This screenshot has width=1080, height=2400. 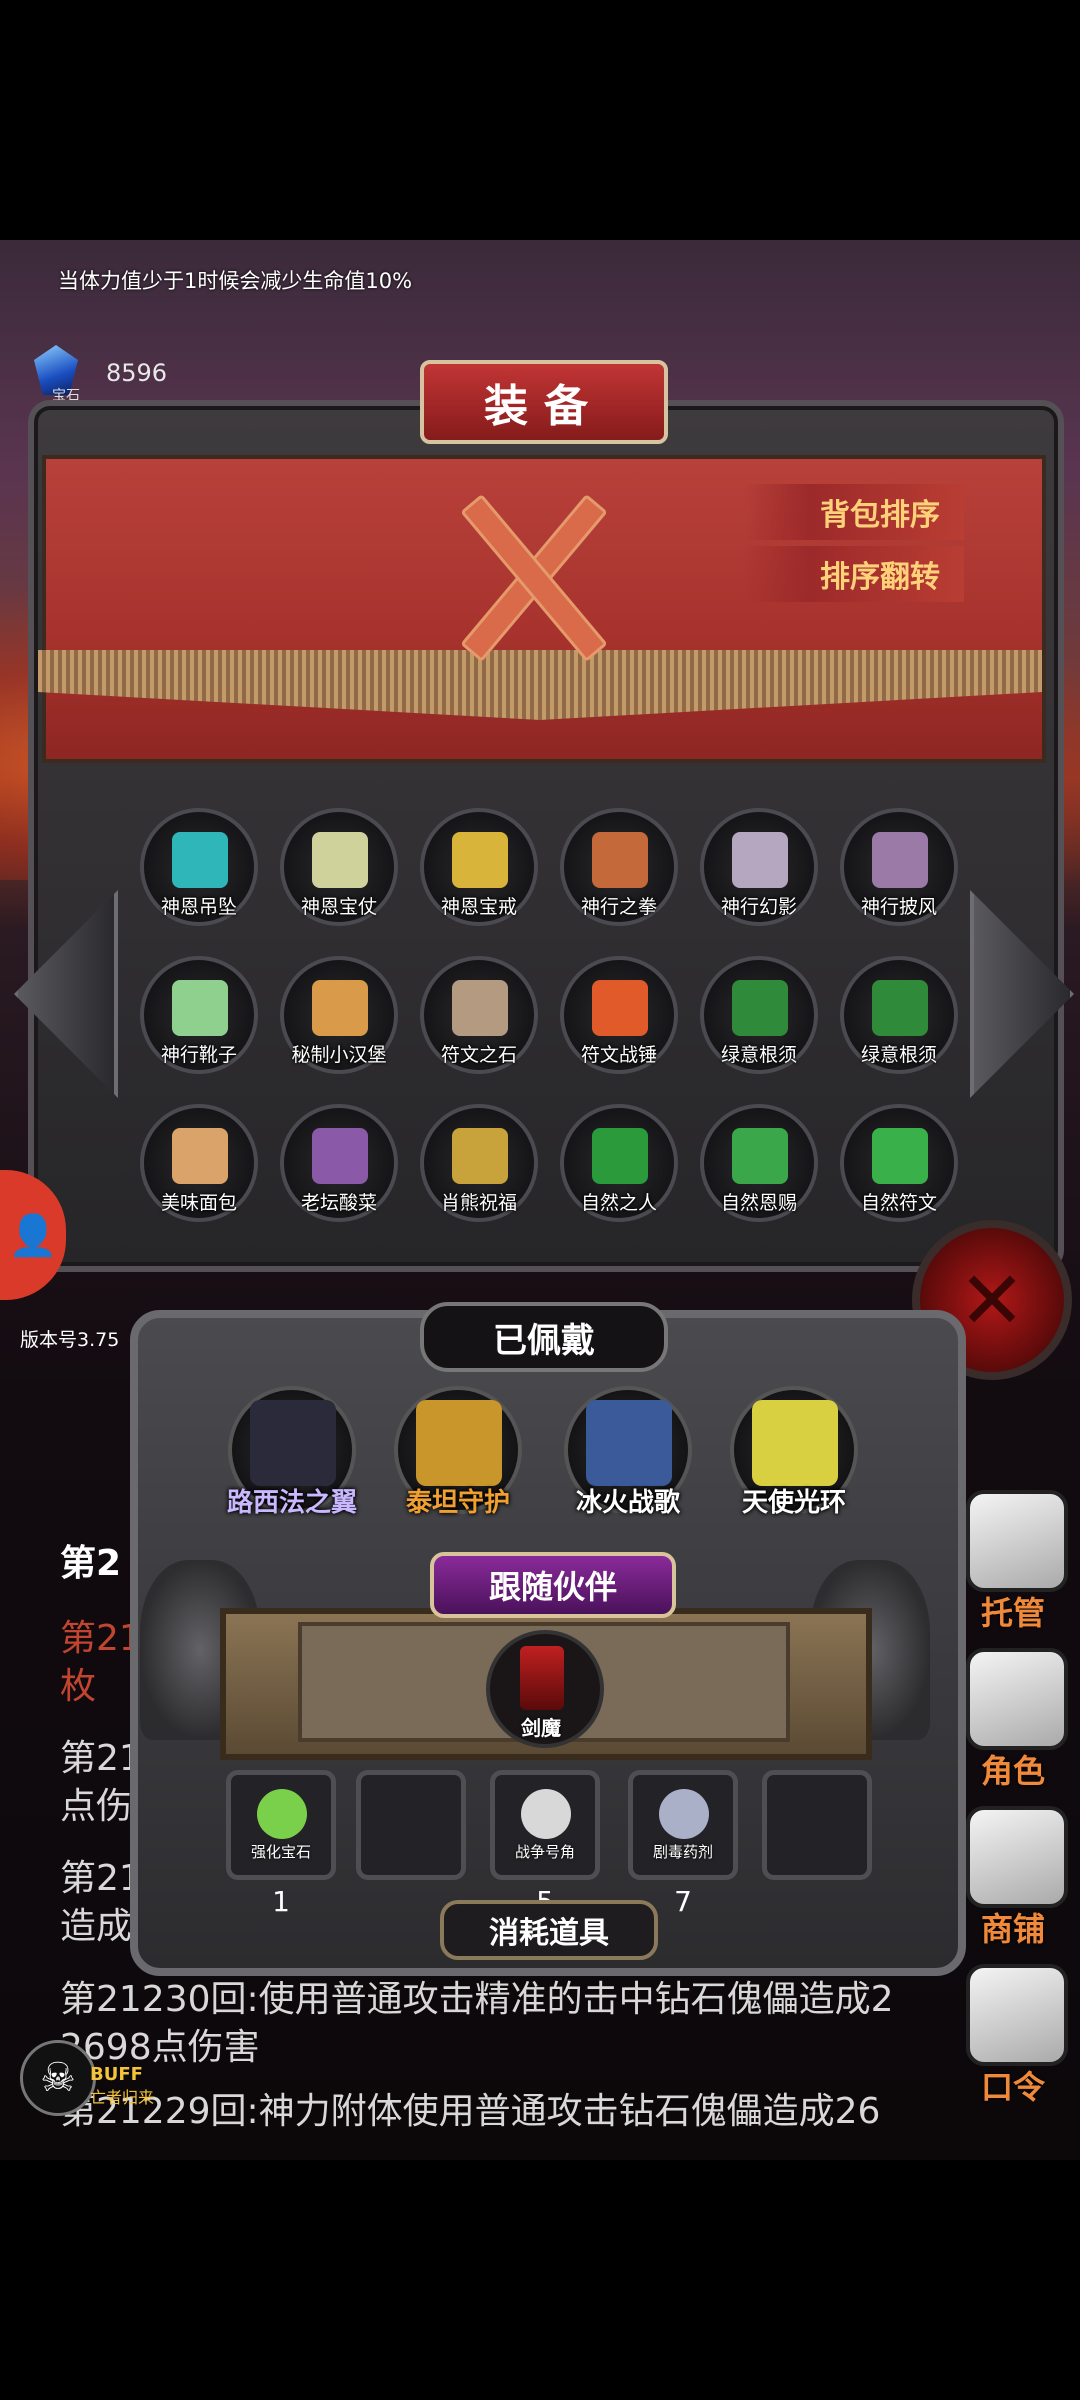 What do you see at coordinates (78, 1686) in the screenshot?
I see `log-line: 枚` at bounding box center [78, 1686].